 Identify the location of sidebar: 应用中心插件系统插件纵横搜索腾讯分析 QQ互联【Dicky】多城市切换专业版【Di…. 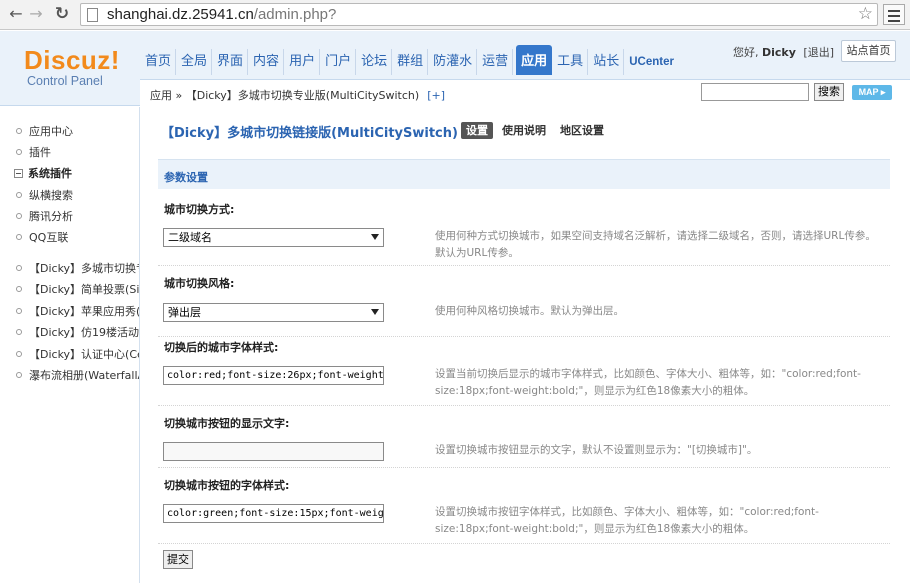
(70, 345).